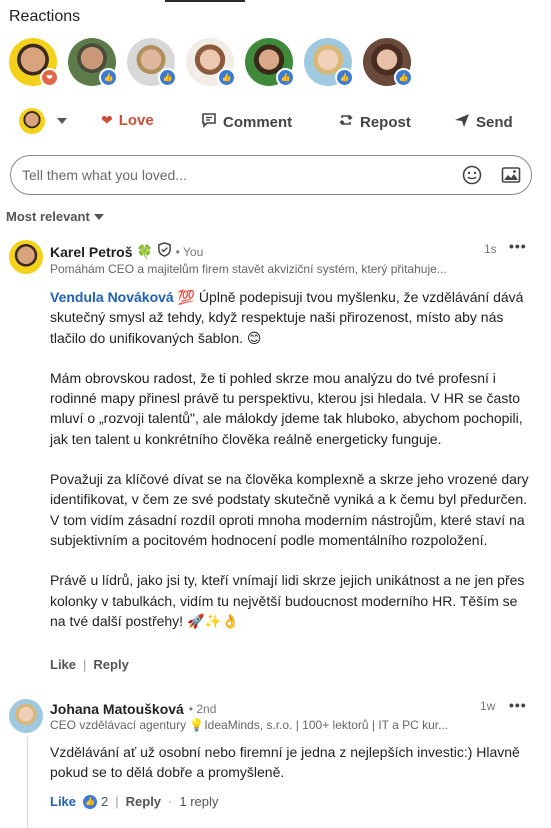 The width and height of the screenshot is (551, 828). What do you see at coordinates (209, 122) in the screenshot?
I see `comment-icon` at bounding box center [209, 122].